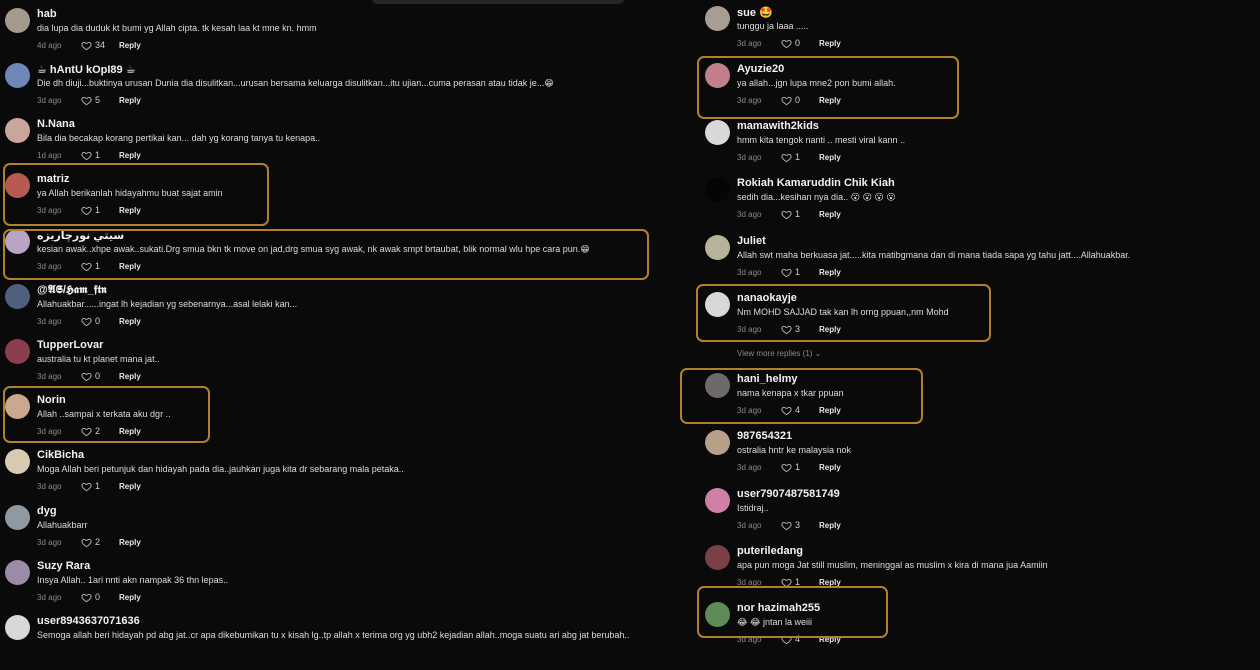  Describe the element at coordinates (47, 511) in the screenshot. I see `comment-username: dyg` at that location.